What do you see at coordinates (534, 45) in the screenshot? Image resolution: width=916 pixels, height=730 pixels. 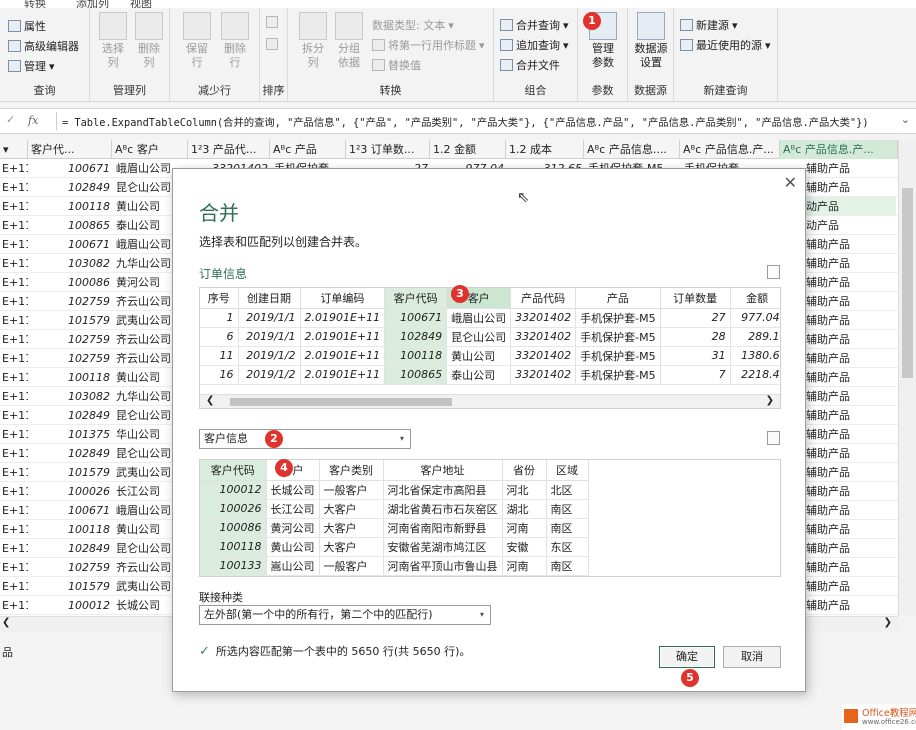 I see `append-queries-button: 追加查询 ▾` at bounding box center [534, 45].